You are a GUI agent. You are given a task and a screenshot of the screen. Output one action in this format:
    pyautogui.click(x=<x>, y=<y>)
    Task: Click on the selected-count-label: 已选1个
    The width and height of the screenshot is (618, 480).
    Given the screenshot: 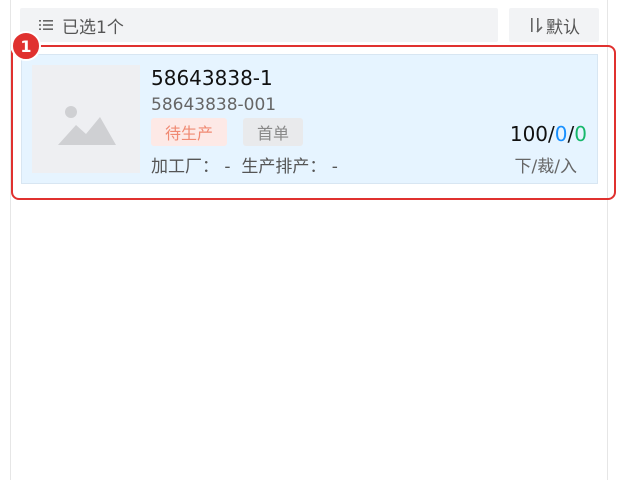 What is the action you would take?
    pyautogui.click(x=93, y=27)
    